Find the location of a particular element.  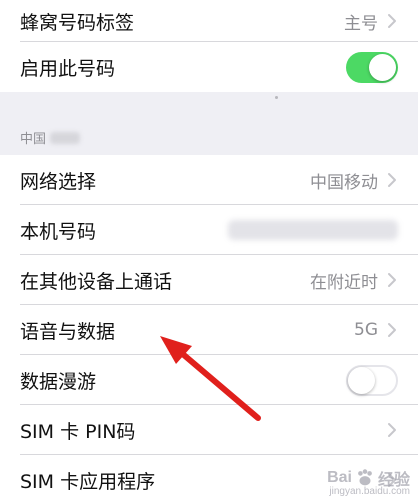

cellular-label-value: 主号 is located at coordinates (361, 23).